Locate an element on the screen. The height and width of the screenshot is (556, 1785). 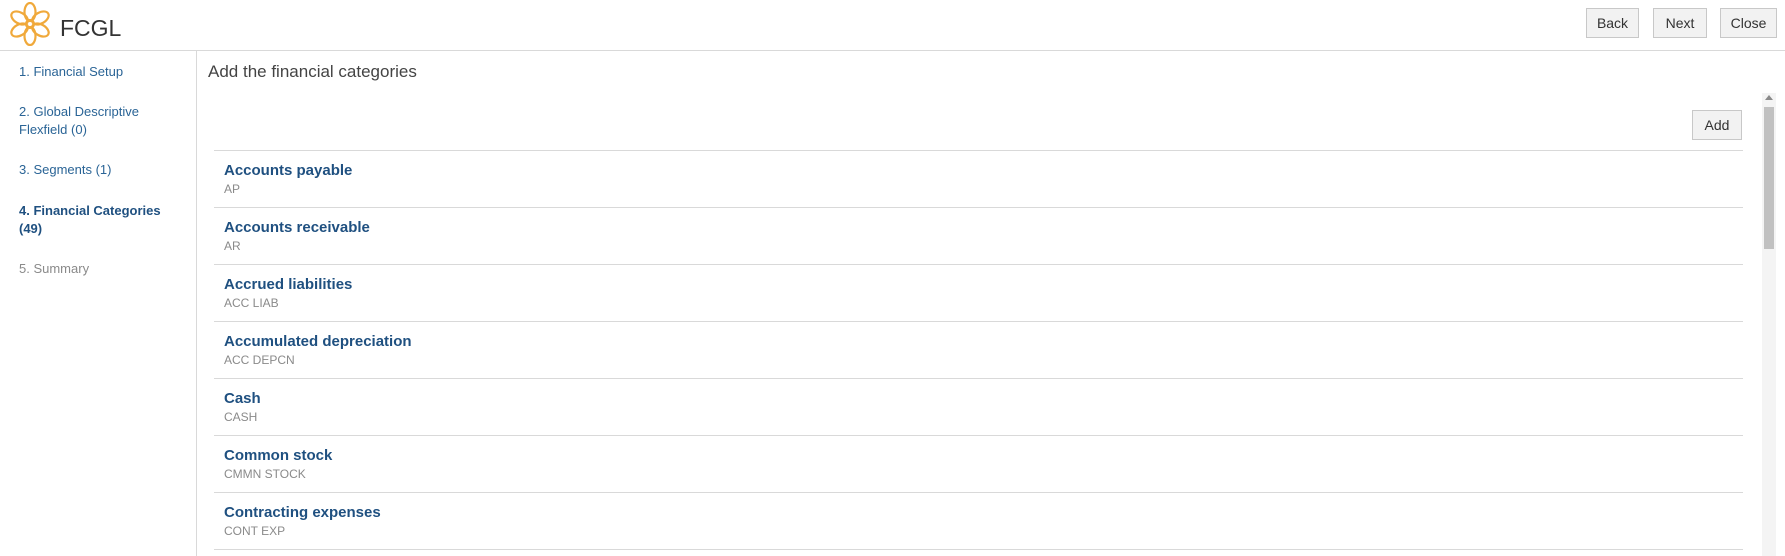
category-code: CONT EXP is located at coordinates (255, 531).